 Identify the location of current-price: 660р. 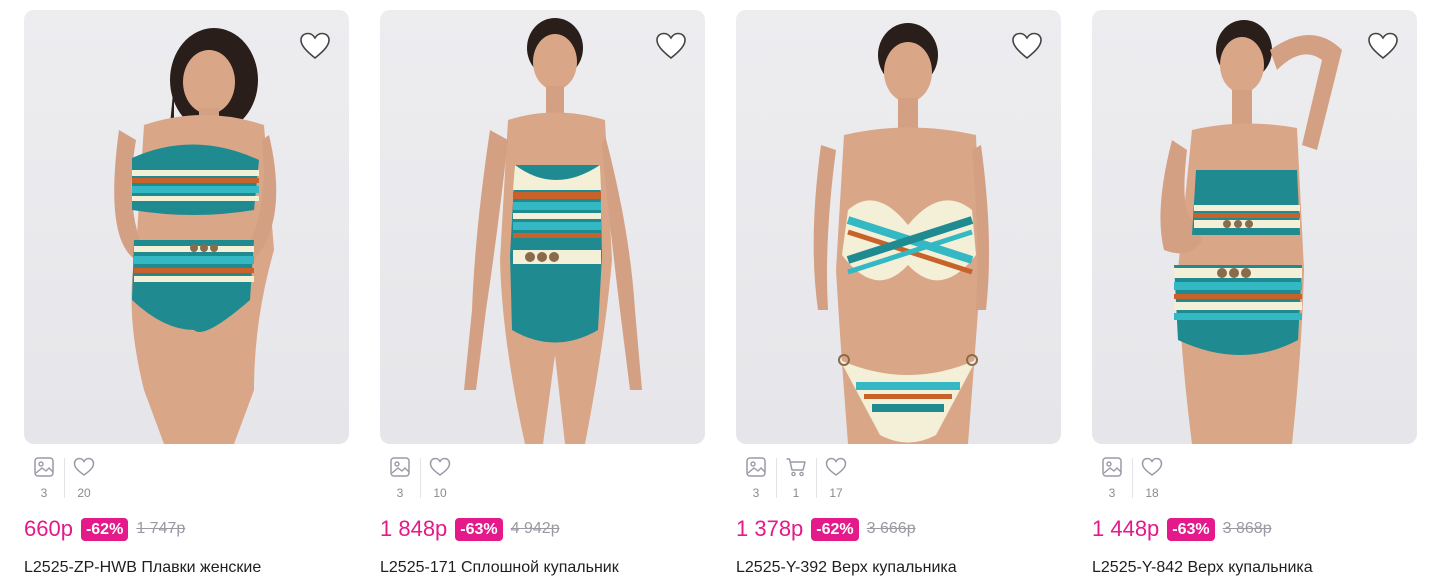
(48, 528).